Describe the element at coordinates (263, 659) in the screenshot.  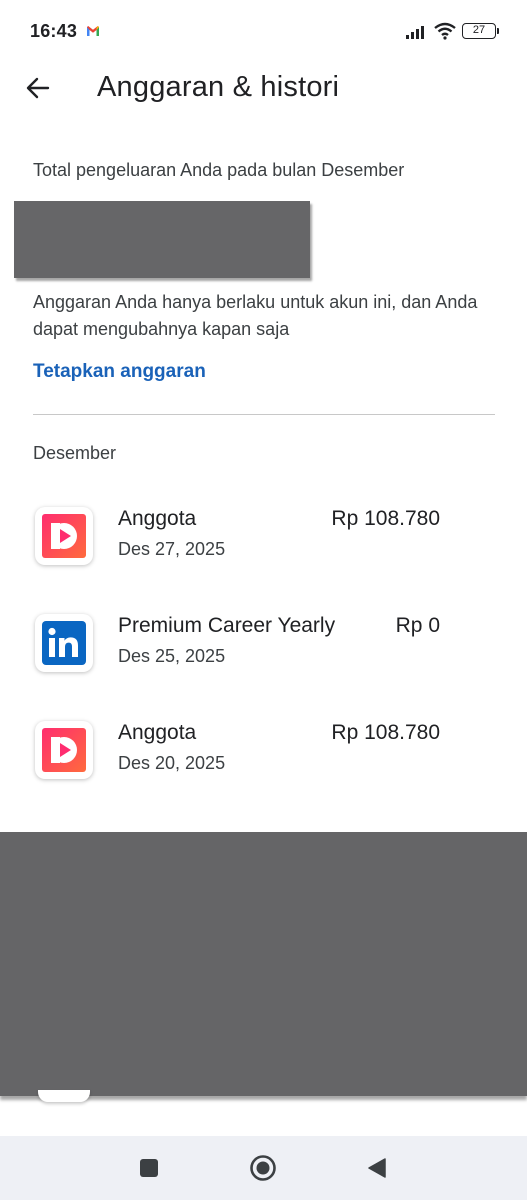
I see `transaction-row: Premium Career Yearly Des 25, 2025 Rp 0` at that location.